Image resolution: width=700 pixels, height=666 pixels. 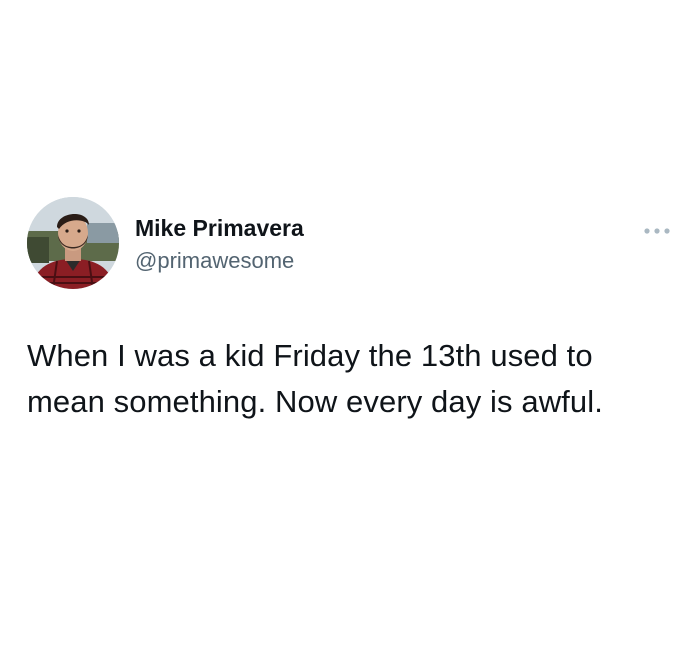 I want to click on more-horizontal-icon, so click(x=657, y=231).